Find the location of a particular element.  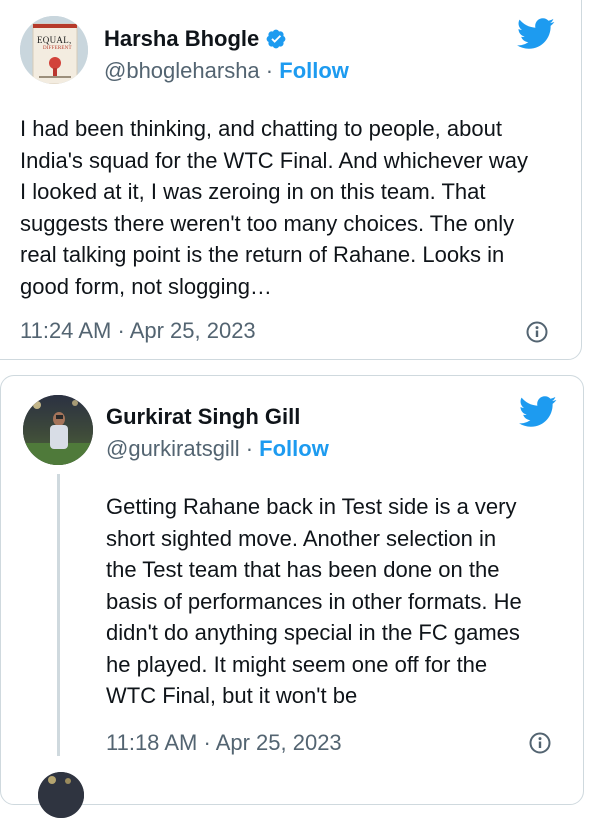

tweet-text-line: he played. It might seem one off for the is located at coordinates (297, 664).